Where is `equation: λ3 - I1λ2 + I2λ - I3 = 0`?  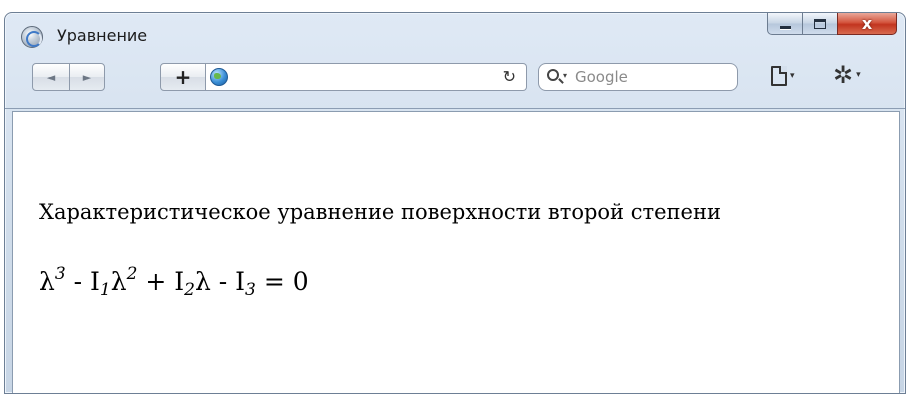 equation: λ3 - I1λ2 + I2λ - I3 = 0 is located at coordinates (174, 282).